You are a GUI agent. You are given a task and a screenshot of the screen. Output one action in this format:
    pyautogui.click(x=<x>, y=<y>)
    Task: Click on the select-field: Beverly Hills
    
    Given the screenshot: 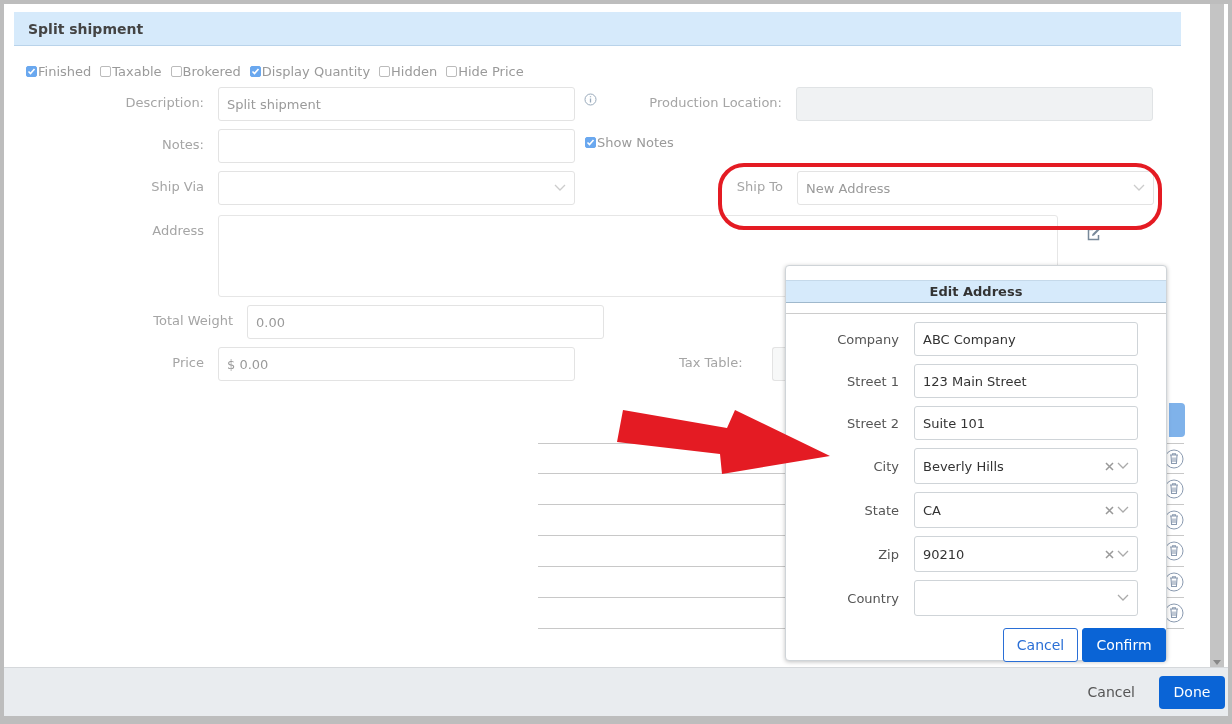 What is the action you would take?
    pyautogui.click(x=1026, y=466)
    